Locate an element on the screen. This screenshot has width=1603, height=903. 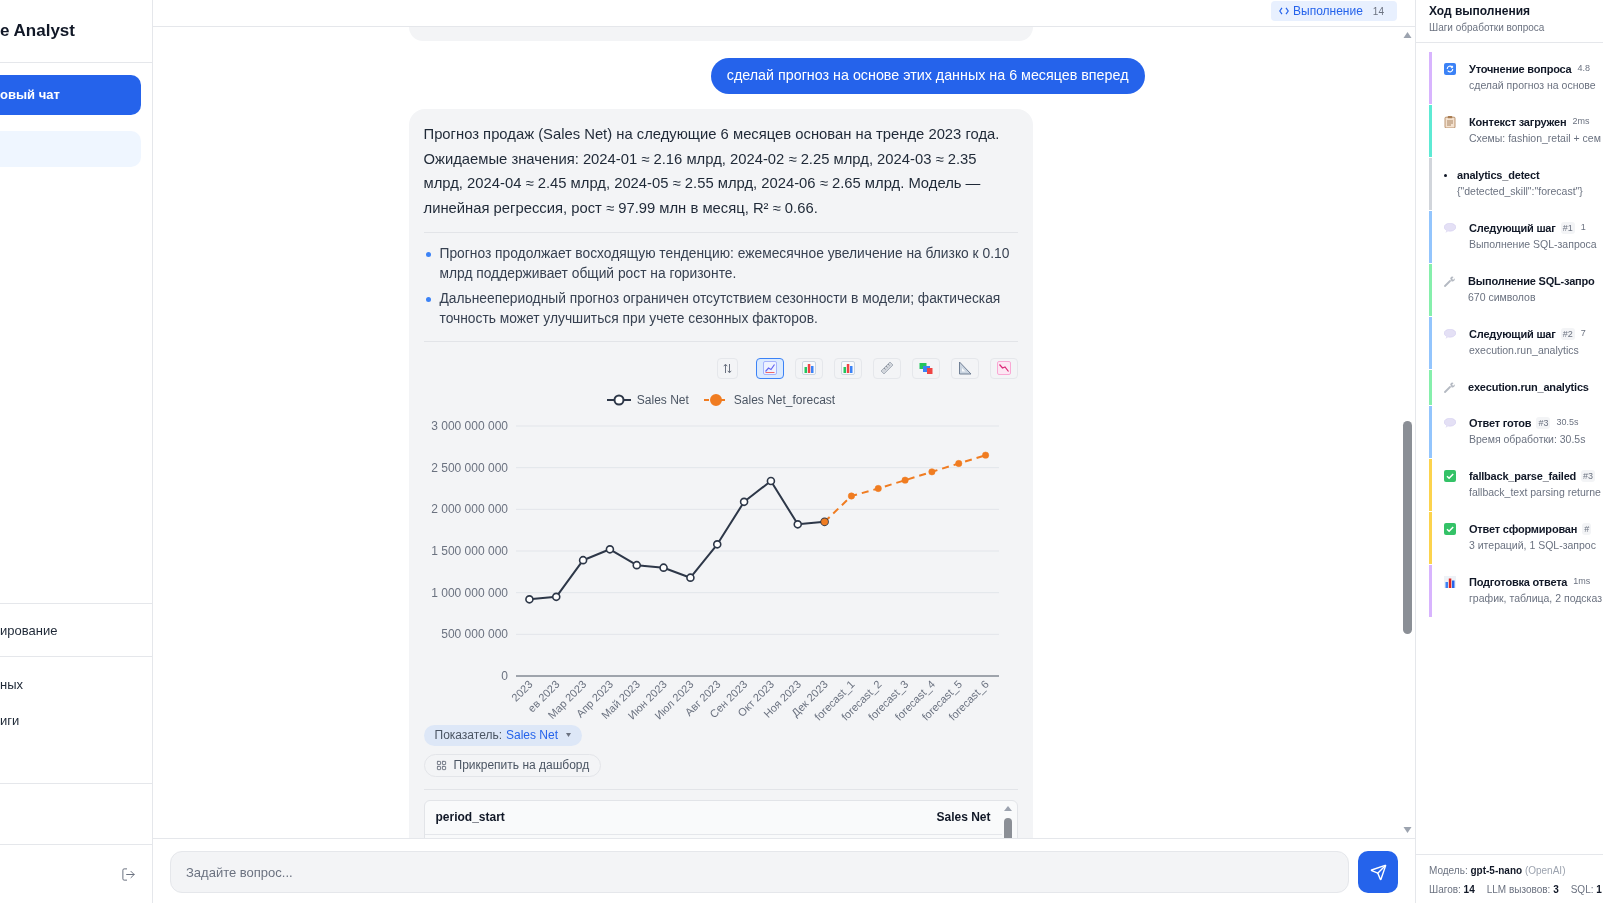
axis-label: 2 500 000 000 is located at coordinates (469, 467).